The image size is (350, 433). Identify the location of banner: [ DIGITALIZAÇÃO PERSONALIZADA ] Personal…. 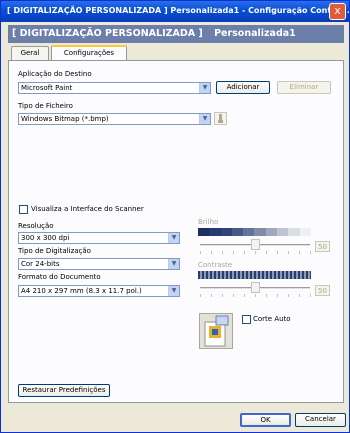
(176, 34).